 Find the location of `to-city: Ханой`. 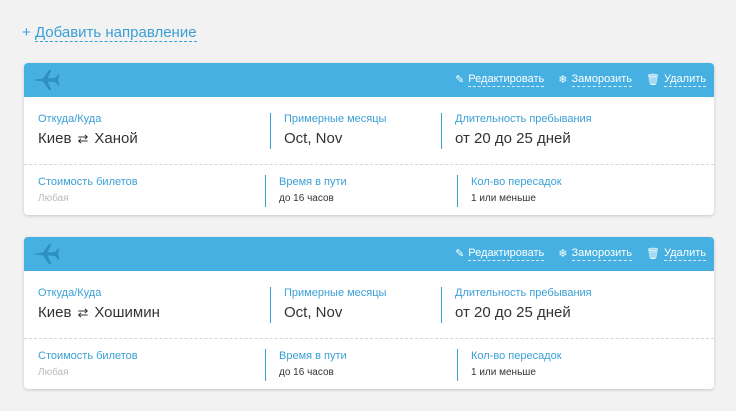

to-city: Ханой is located at coordinates (116, 138).